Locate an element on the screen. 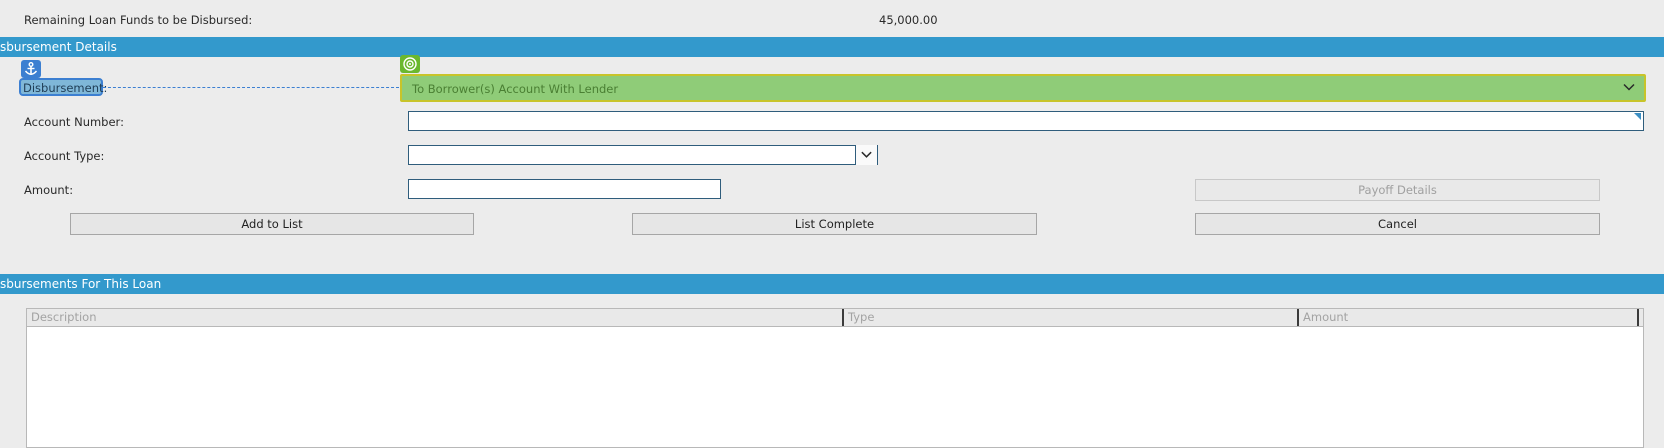 Image resolution: width=1664 pixels, height=448 pixels. account-type-dropdown-button is located at coordinates (866, 155).